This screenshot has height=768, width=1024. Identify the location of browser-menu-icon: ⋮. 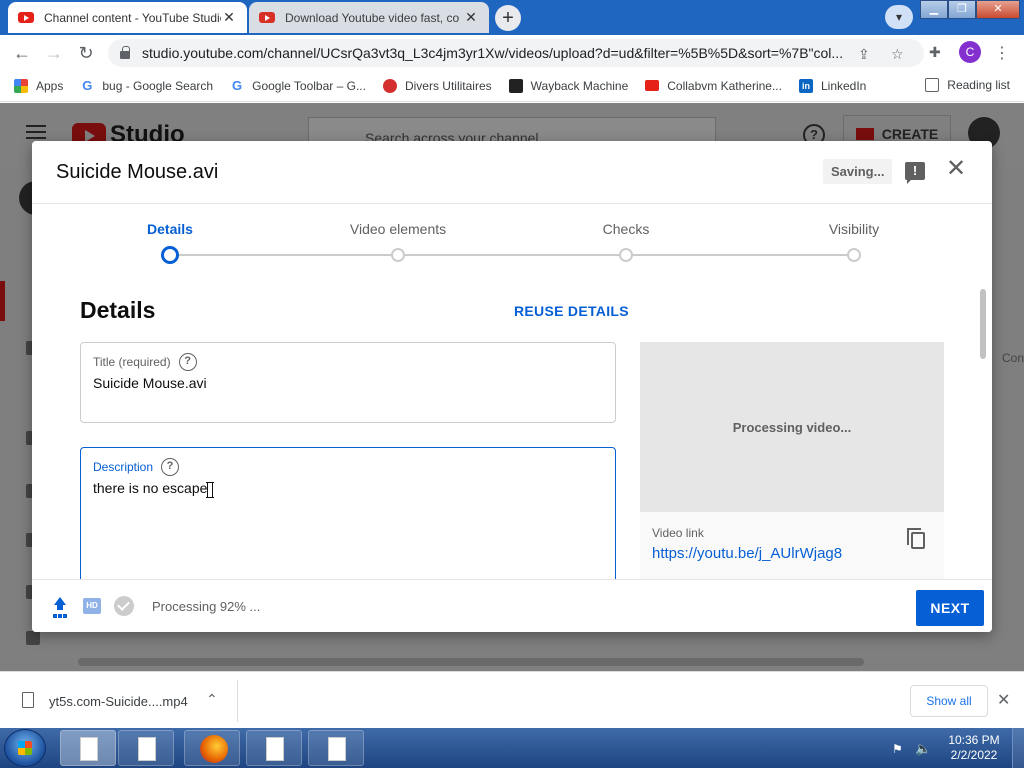
(1002, 53).